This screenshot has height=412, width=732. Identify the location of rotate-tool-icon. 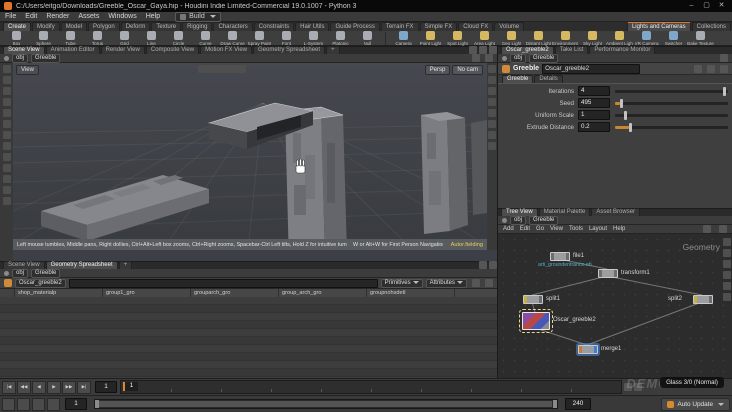
(6, 102).